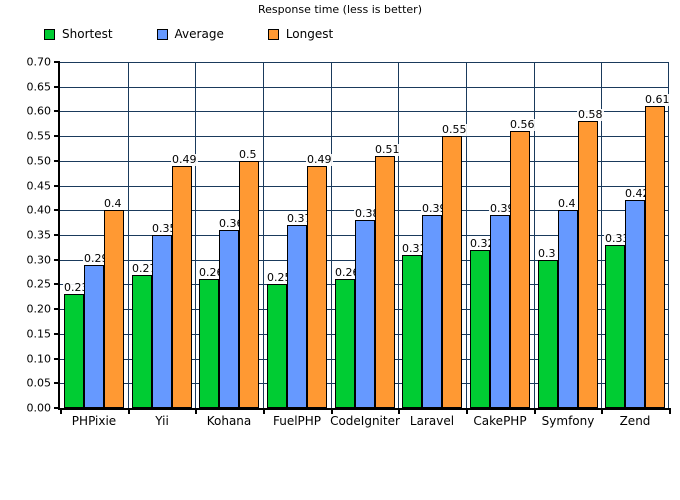 The height and width of the screenshot is (500, 680). What do you see at coordinates (319, 281) in the screenshot?
I see `bar-fuelphp-longest: 0.49` at bounding box center [319, 281].